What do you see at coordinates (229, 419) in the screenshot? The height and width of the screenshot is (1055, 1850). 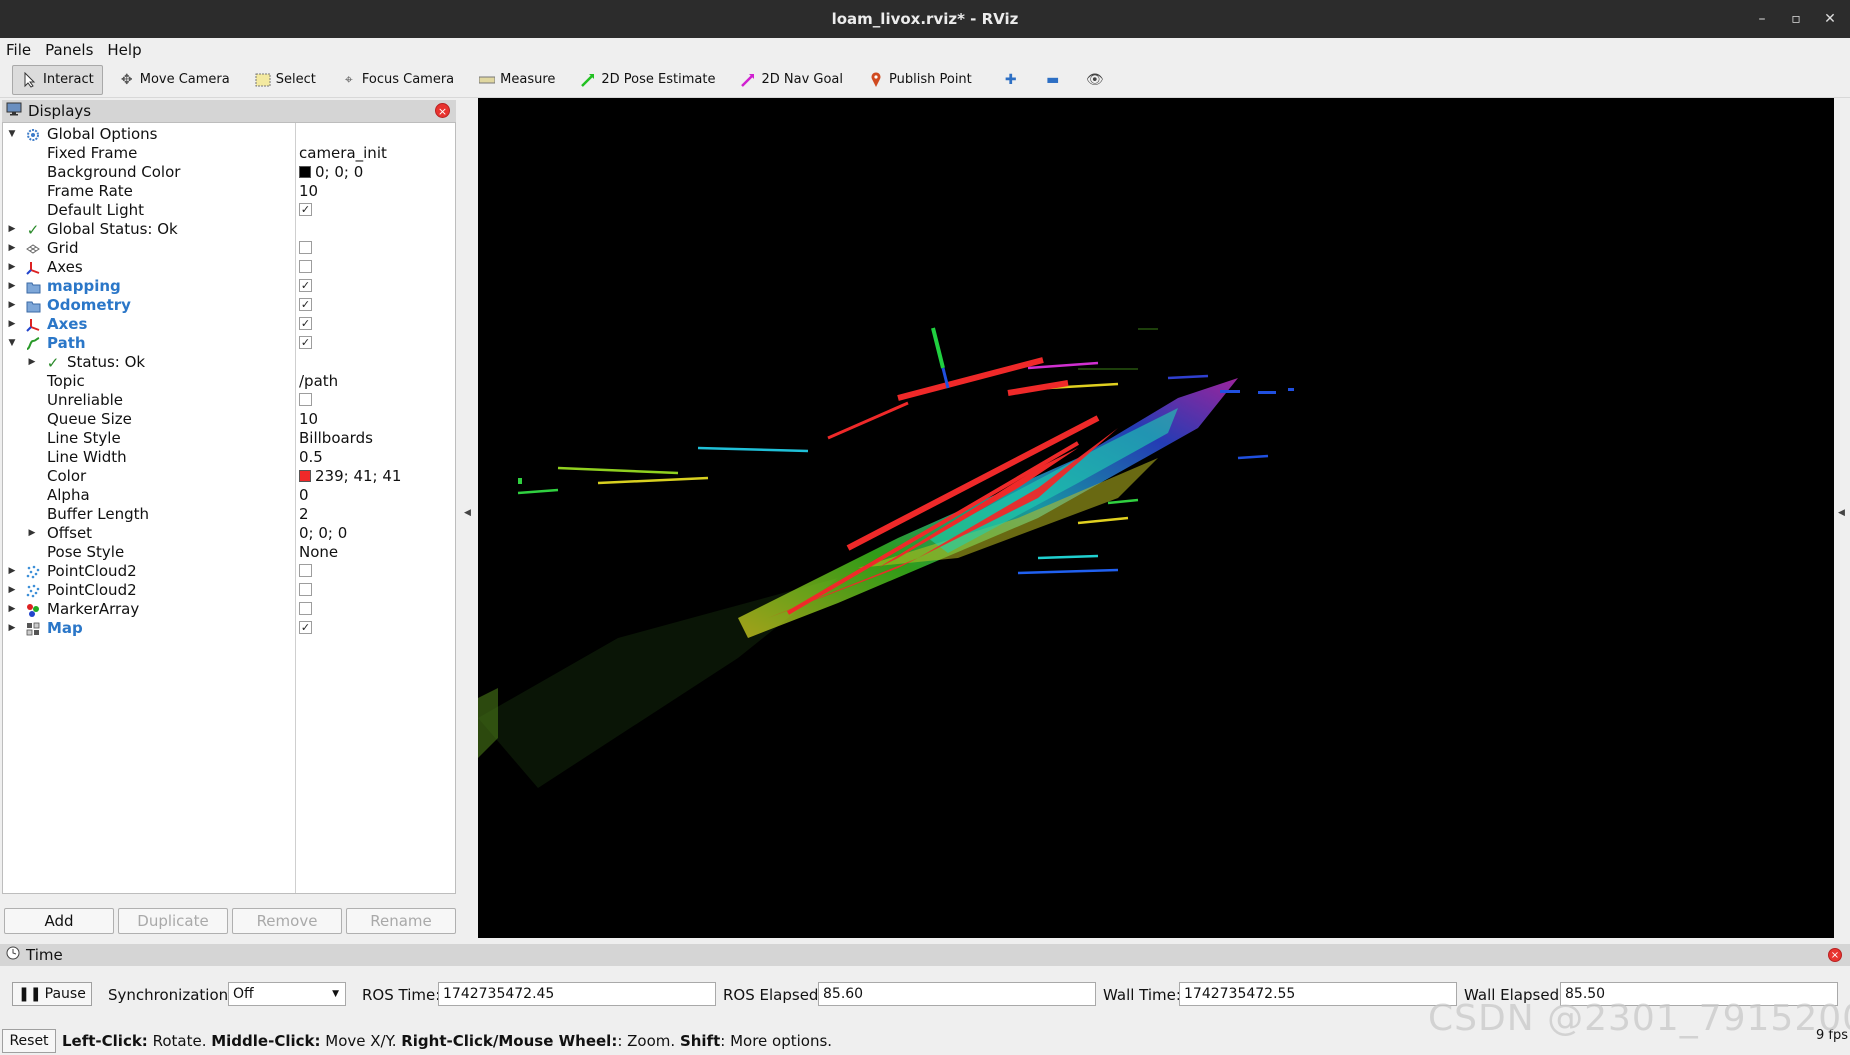 I see `tree-row-queue-size: Queue Size 10` at bounding box center [229, 419].